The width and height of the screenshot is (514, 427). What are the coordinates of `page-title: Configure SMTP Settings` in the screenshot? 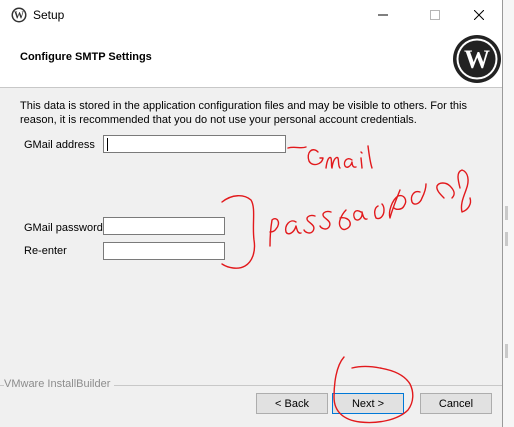 It's located at (86, 57).